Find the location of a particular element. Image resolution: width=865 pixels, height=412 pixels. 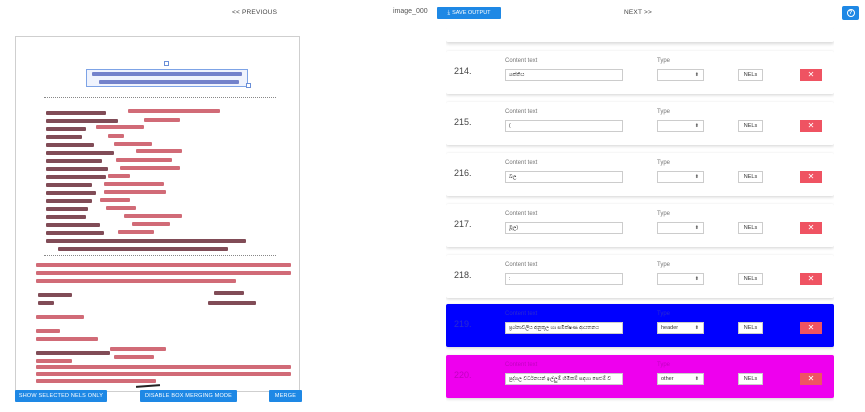

previous-button: << PREVIOUS is located at coordinates (254, 12).